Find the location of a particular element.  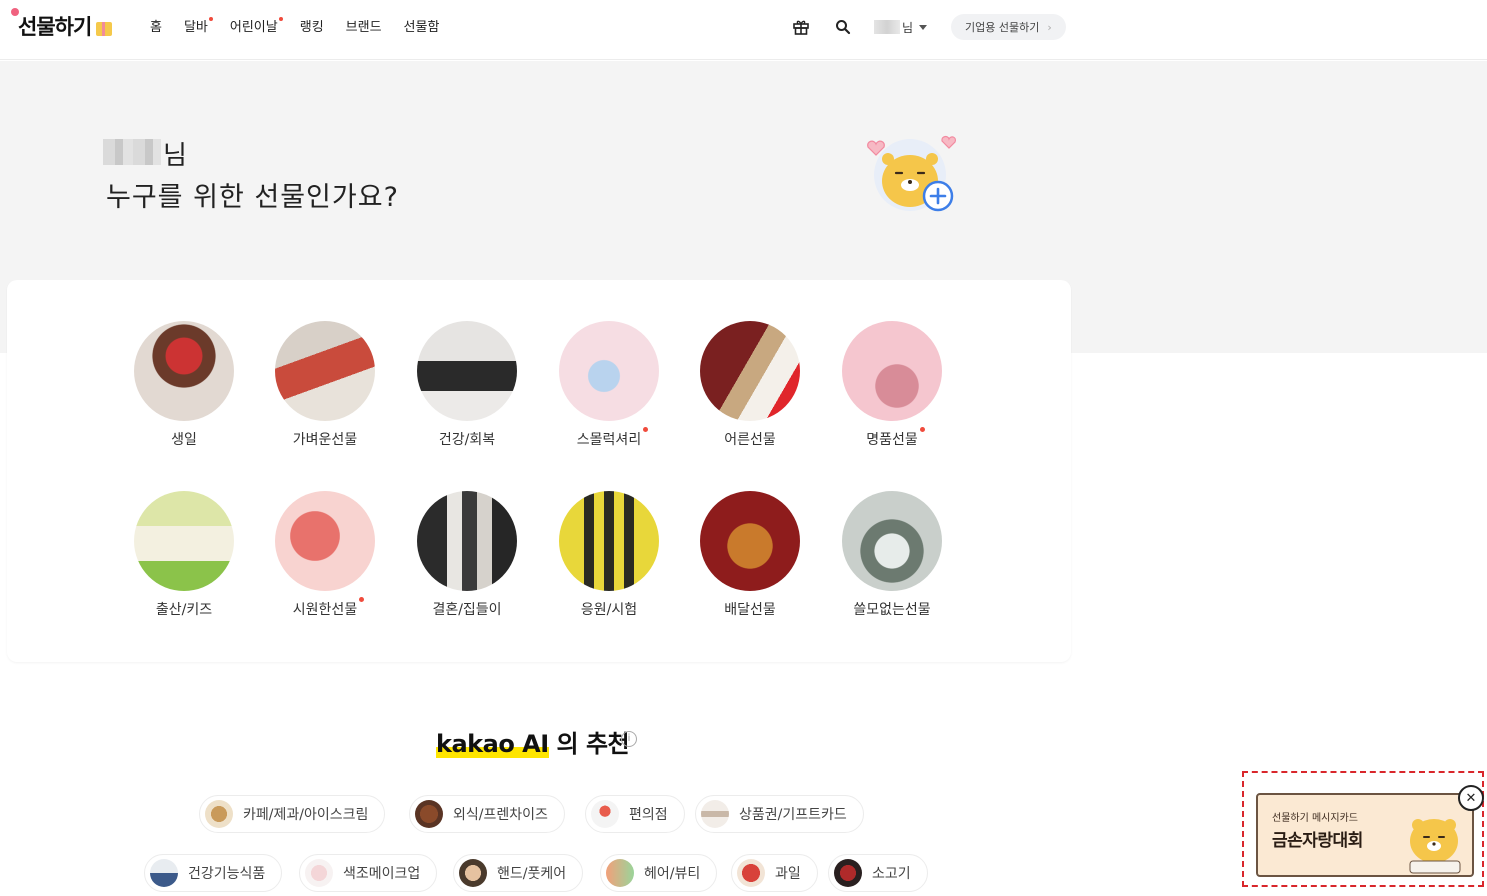

category-label: 응원/시험 is located at coordinates (609, 609).